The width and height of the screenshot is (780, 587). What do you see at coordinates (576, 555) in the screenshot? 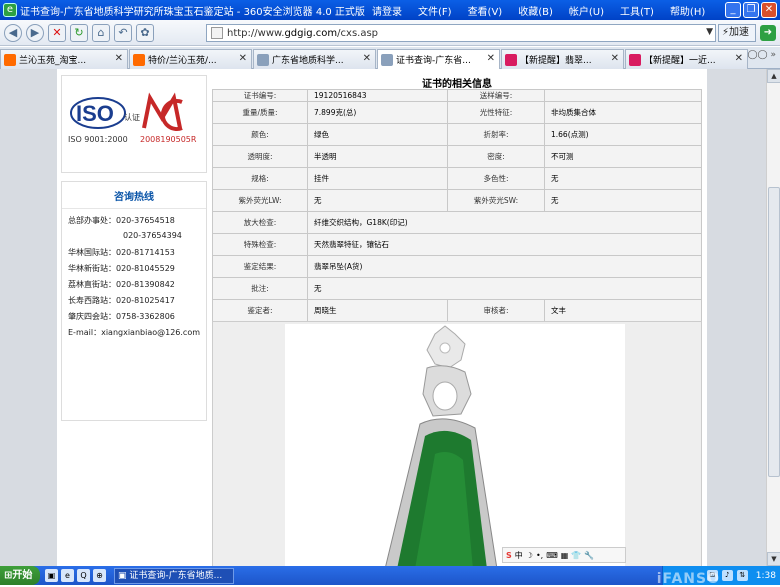
I see `shirt-icon: 👕` at bounding box center [576, 555].